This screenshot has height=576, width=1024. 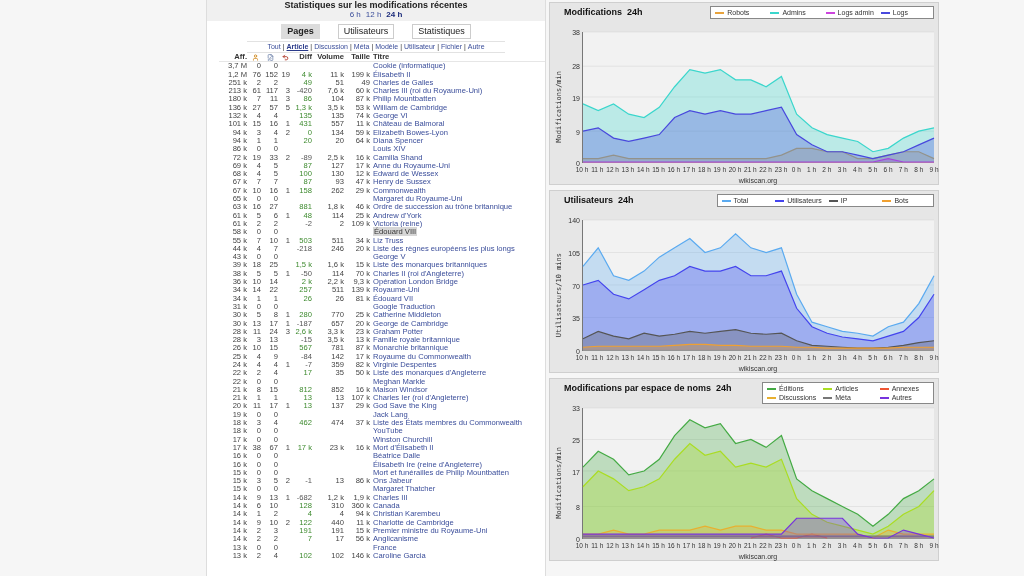 I want to click on chart-title: Modifications par espace de noms 24h, so click(x=648, y=388).